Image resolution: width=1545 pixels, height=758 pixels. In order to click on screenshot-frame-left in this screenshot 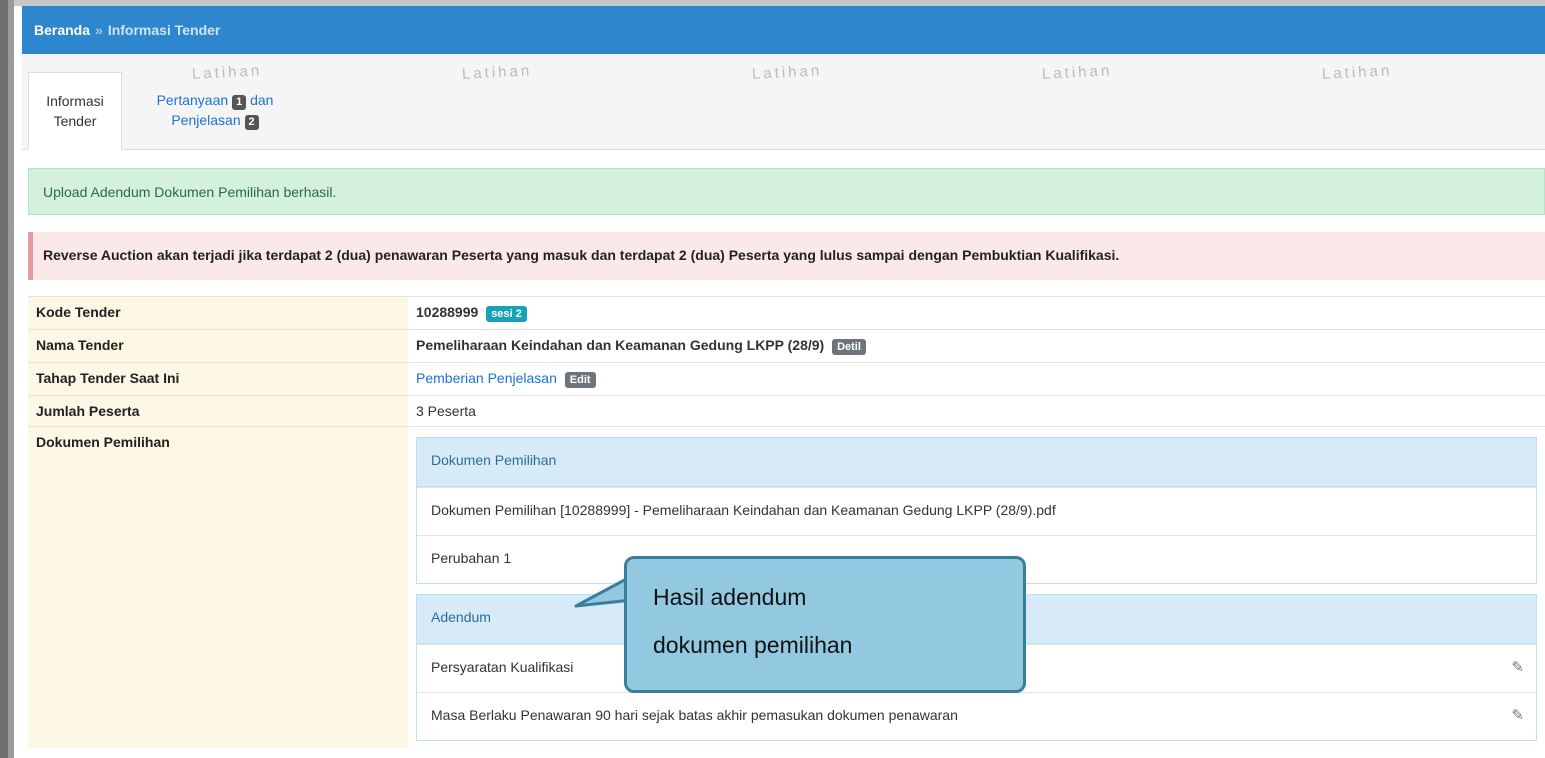, I will do `click(7, 379)`.